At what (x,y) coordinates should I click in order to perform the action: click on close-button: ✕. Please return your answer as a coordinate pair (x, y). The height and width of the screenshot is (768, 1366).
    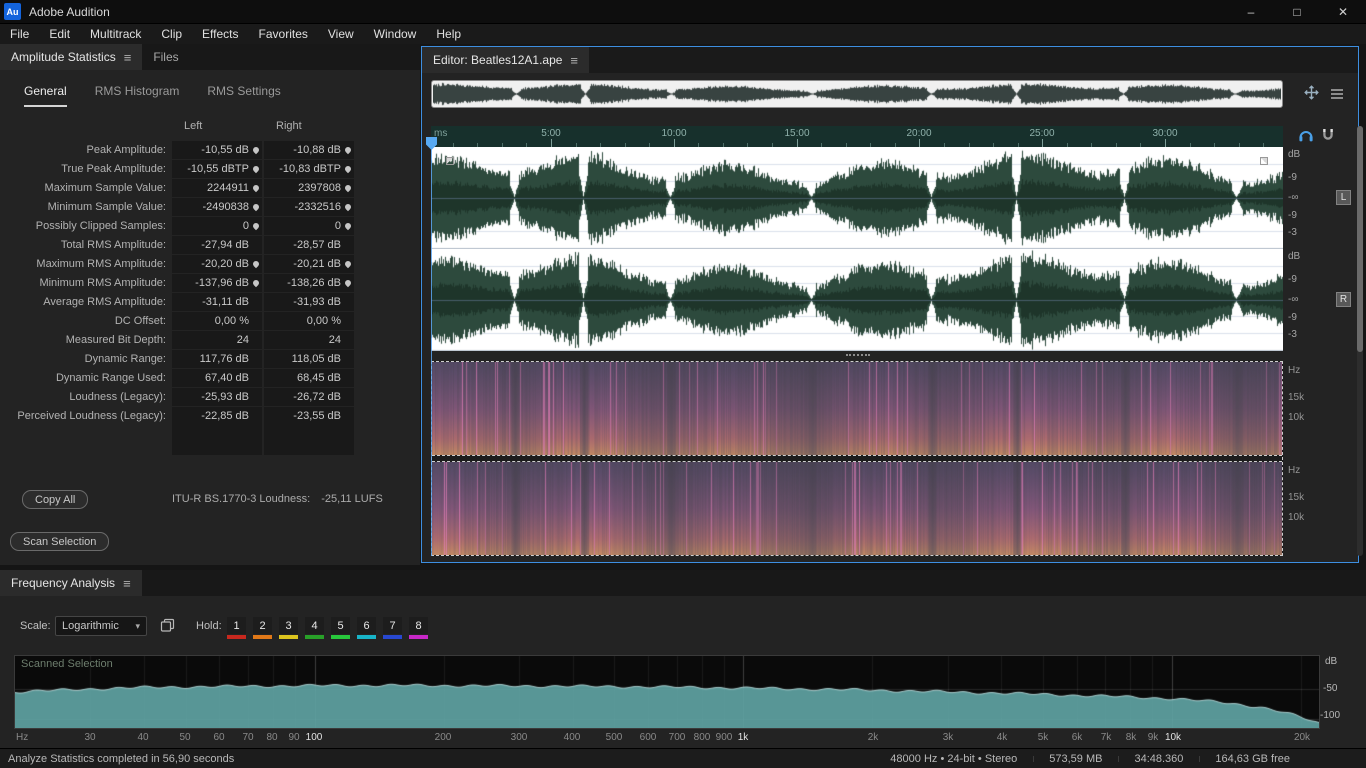
    Looking at the image, I should click on (1343, 11).